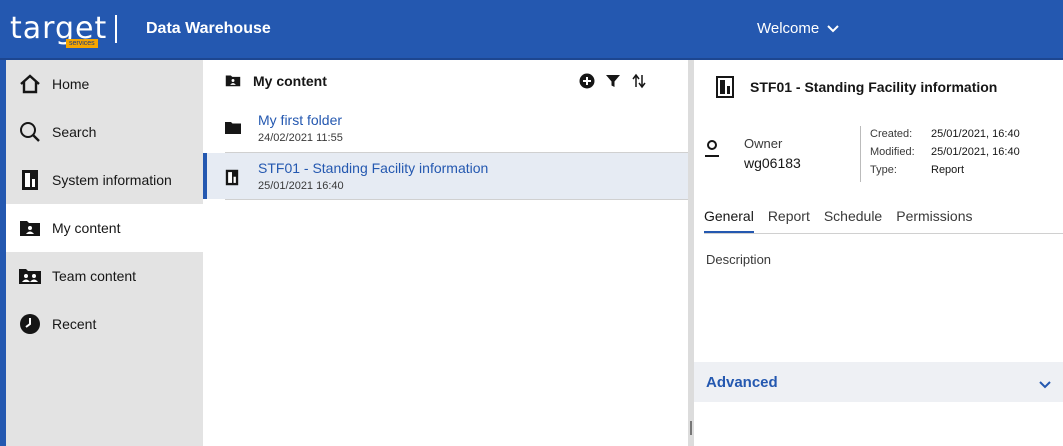 The image size is (1063, 446). What do you see at coordinates (613, 82) in the screenshot?
I see `filter-icon` at bounding box center [613, 82].